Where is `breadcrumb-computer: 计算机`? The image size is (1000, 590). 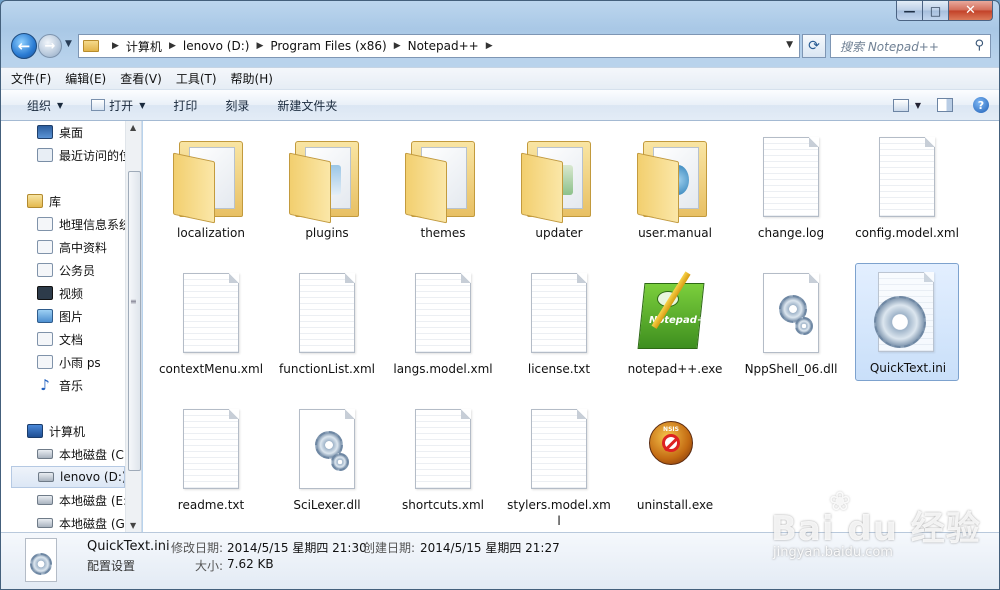 breadcrumb-computer: 计算机 is located at coordinates (144, 46).